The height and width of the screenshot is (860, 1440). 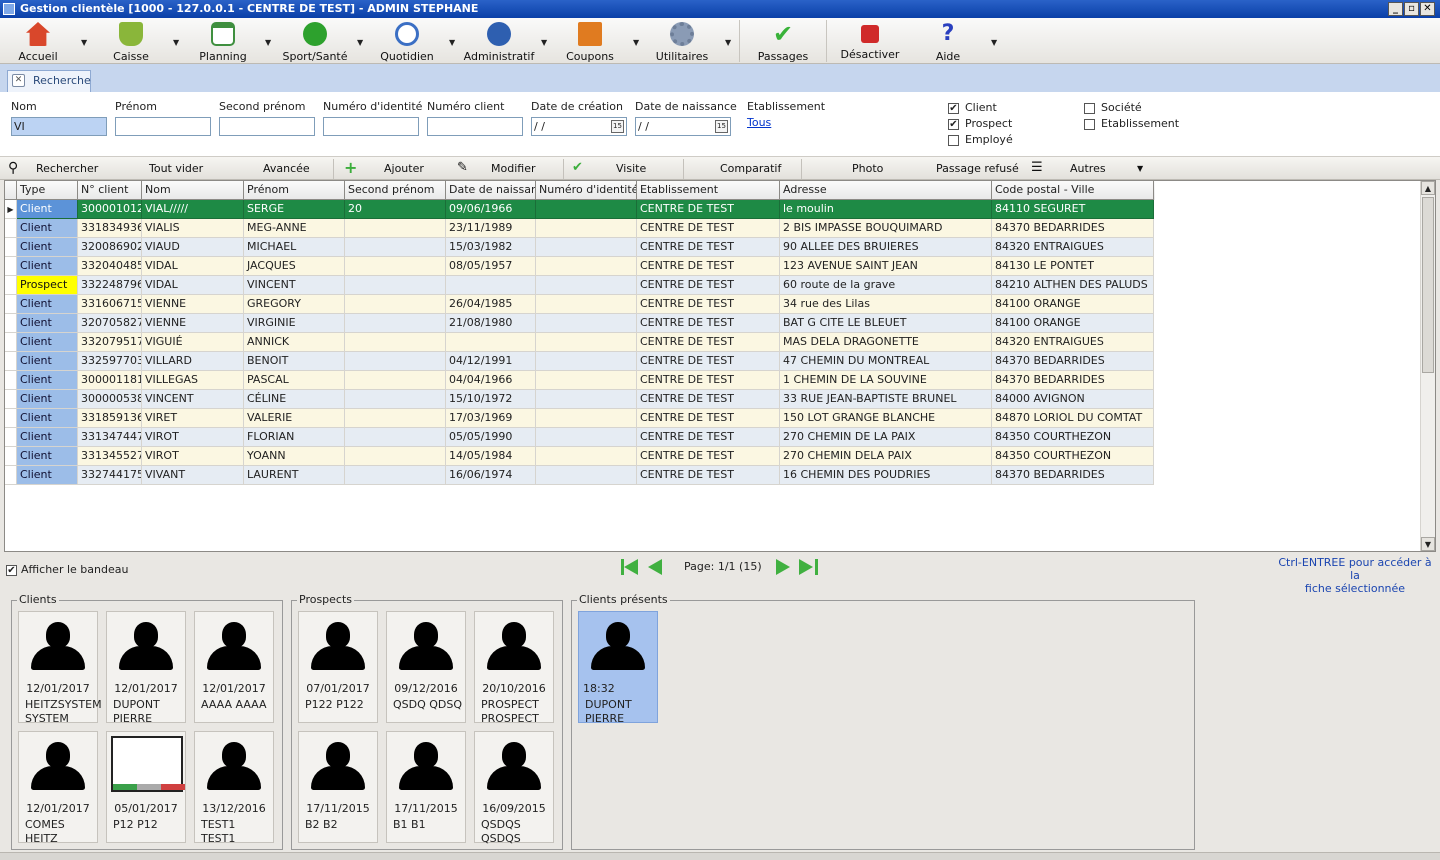 What do you see at coordinates (176, 42) in the screenshot?
I see `caisse-dropdown-icon: ▼` at bounding box center [176, 42].